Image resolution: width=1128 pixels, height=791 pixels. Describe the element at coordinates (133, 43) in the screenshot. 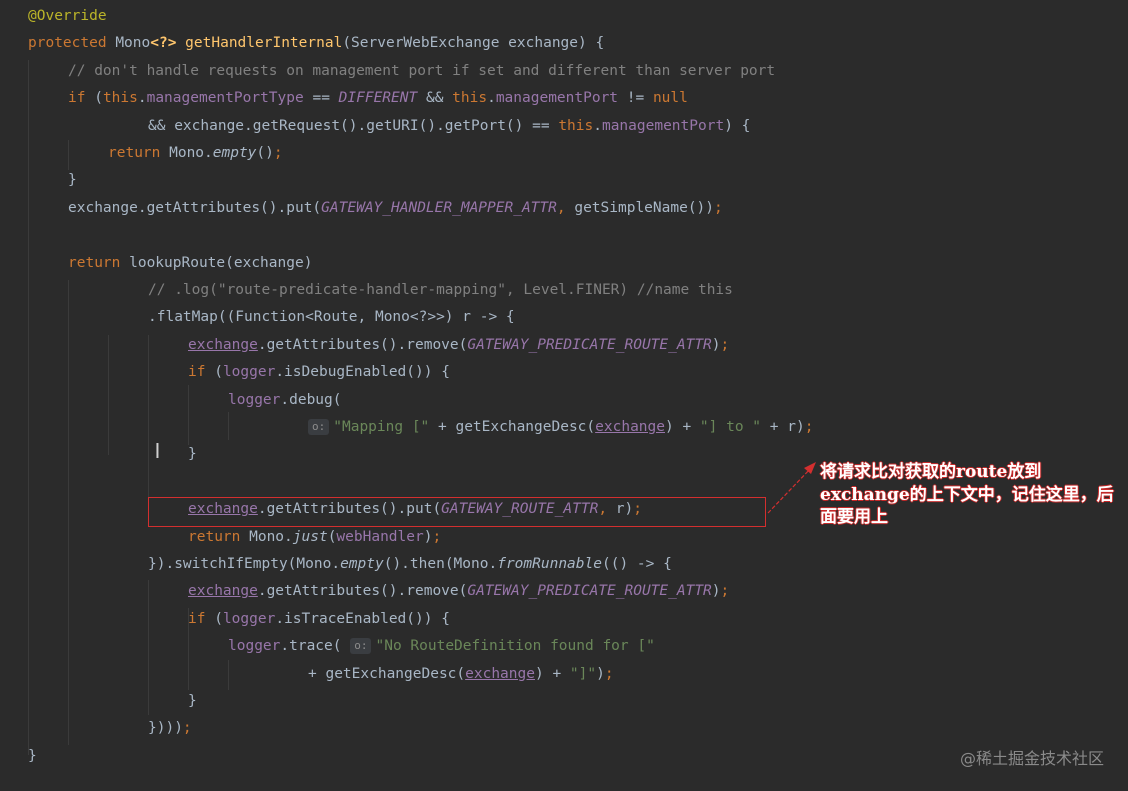

I see `code-token: Mono` at that location.